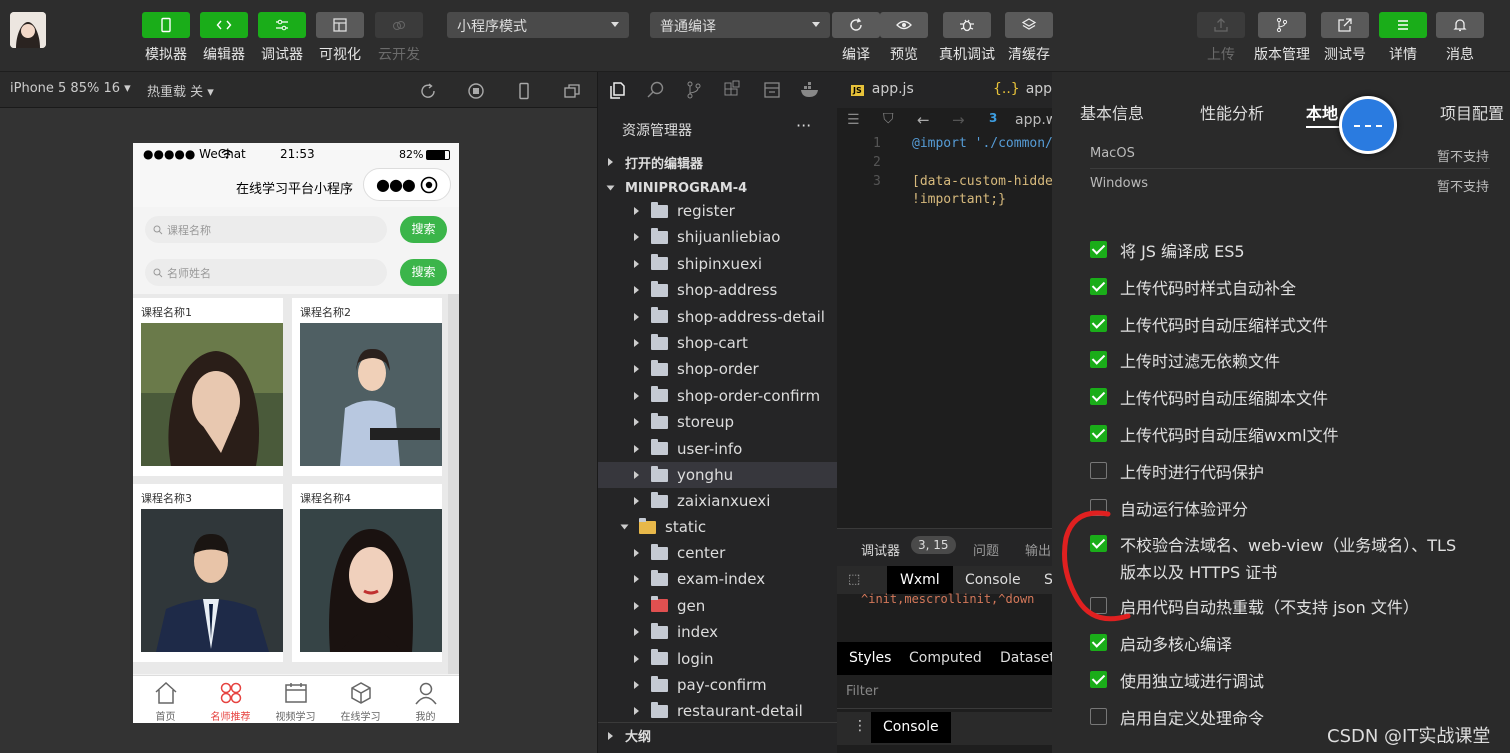  What do you see at coordinates (718, 237) in the screenshot?
I see `folder-shijuanliebiao: shijuanliebiao` at bounding box center [718, 237].